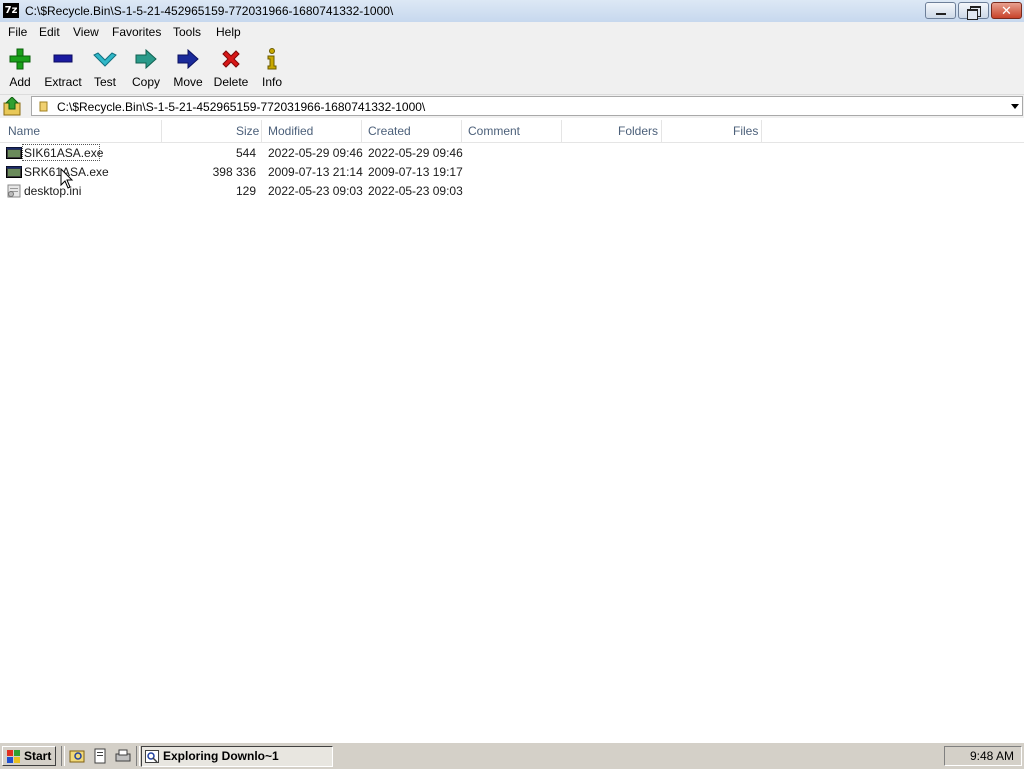  I want to click on extract-button: Extract, so click(63, 67).